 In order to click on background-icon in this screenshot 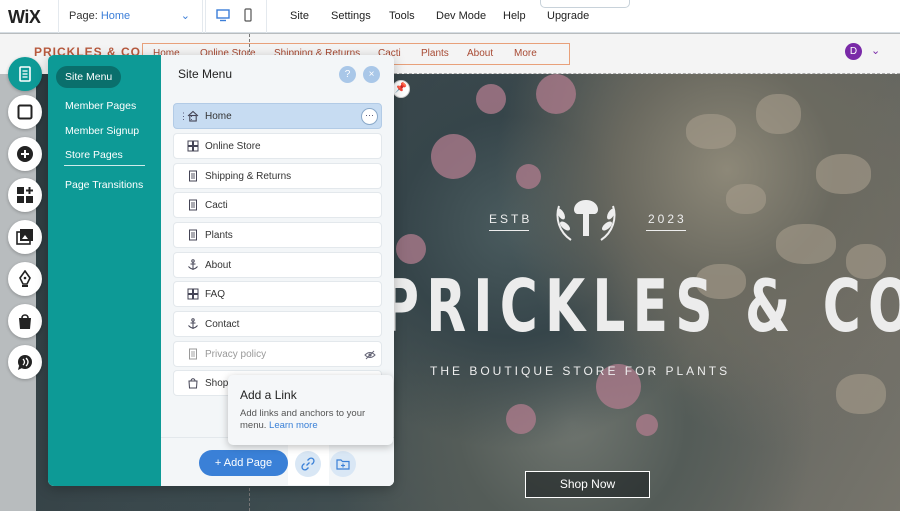, I will do `click(25, 112)`.